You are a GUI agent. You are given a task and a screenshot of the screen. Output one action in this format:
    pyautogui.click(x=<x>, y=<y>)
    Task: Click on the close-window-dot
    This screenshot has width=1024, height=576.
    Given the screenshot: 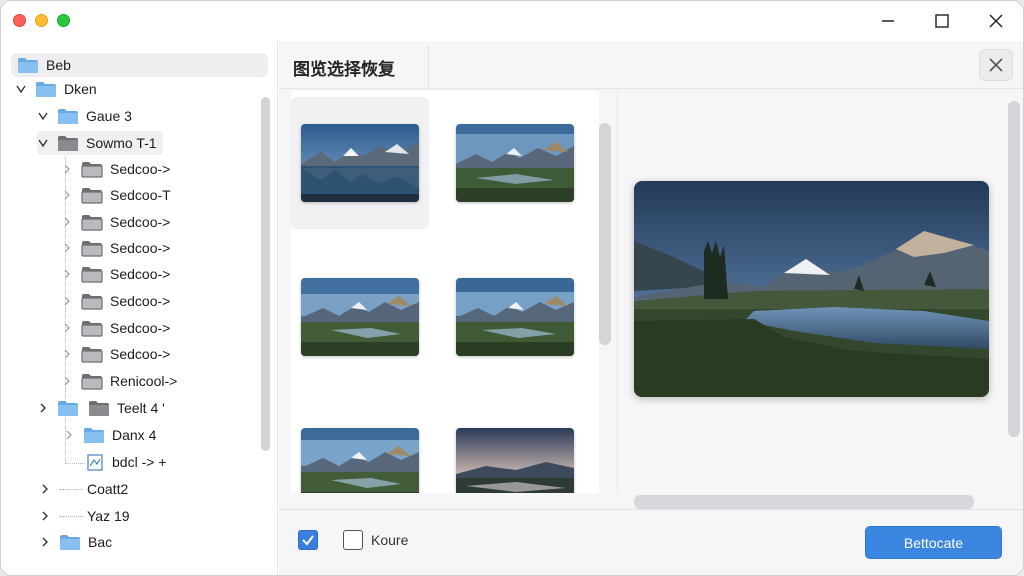 What is the action you would take?
    pyautogui.click(x=19, y=20)
    